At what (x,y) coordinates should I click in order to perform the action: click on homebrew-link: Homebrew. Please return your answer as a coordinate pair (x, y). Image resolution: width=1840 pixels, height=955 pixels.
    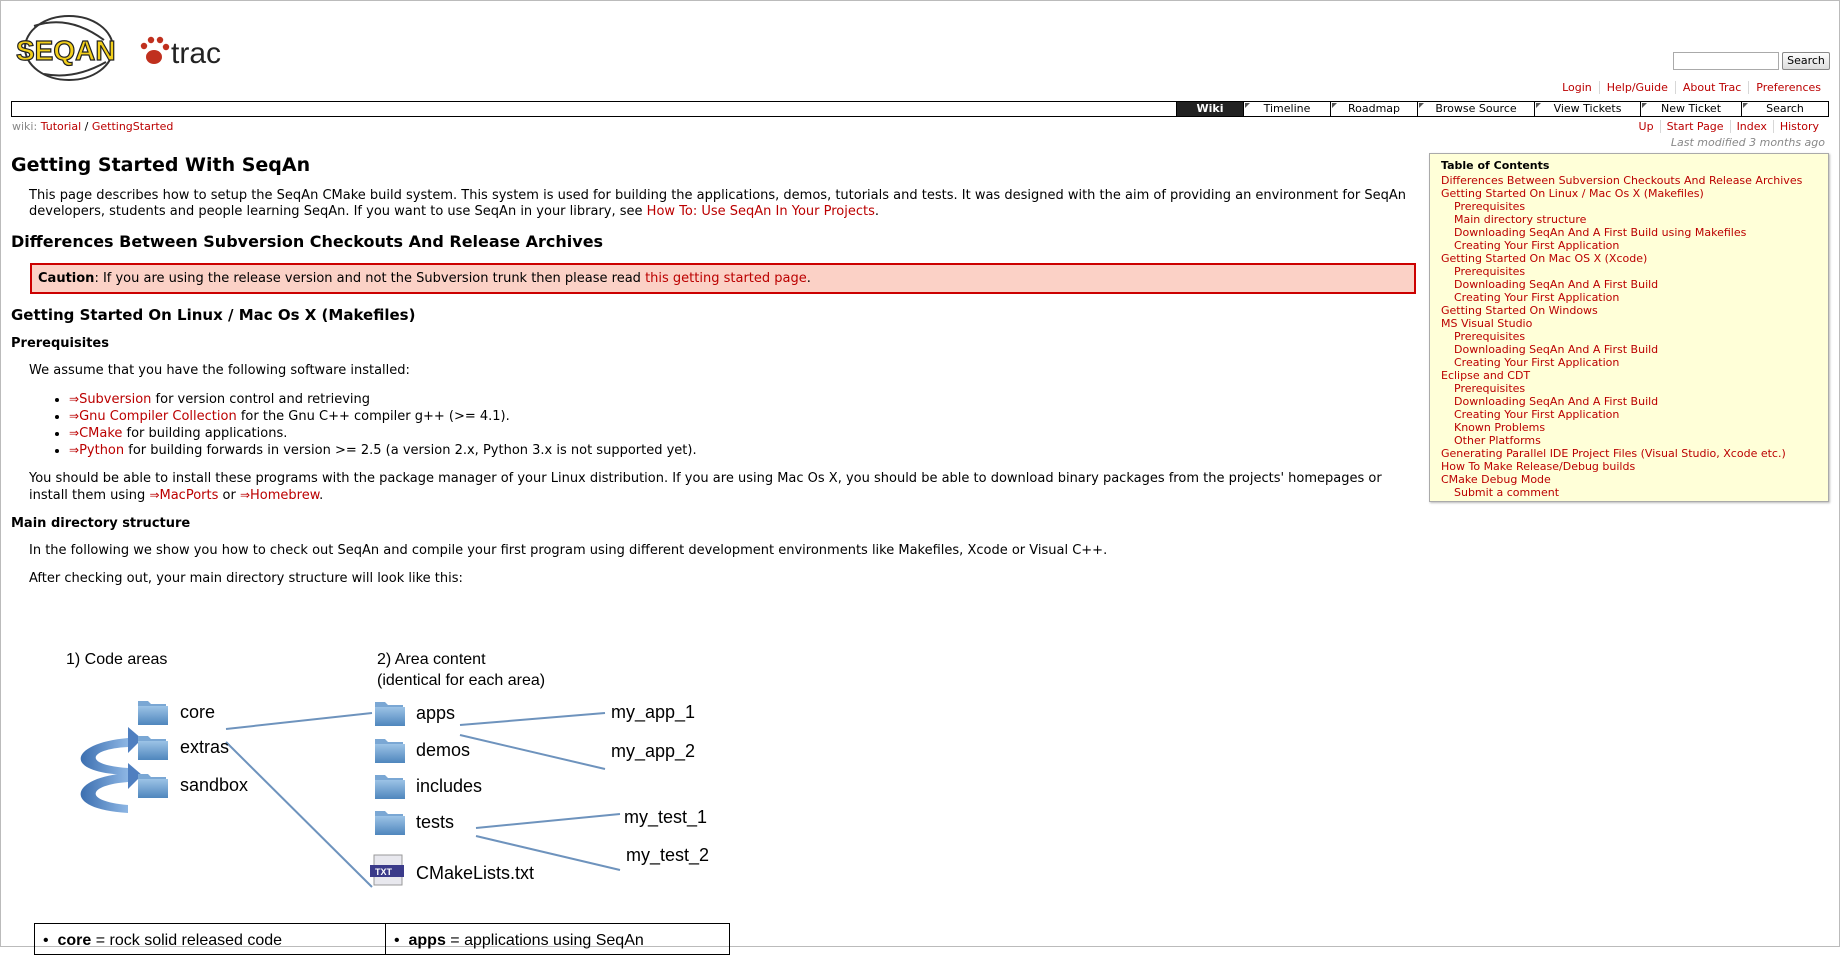
    Looking at the image, I should click on (284, 495).